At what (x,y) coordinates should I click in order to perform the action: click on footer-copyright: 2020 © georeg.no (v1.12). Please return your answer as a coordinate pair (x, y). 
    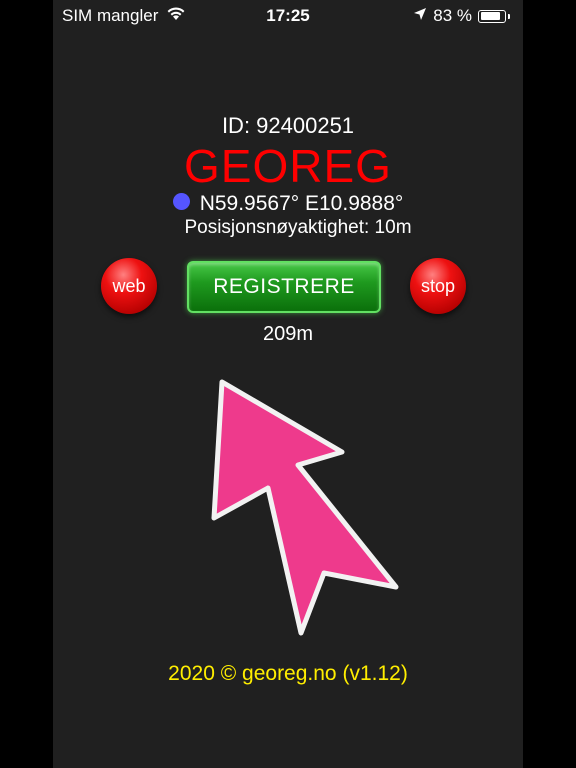
    Looking at the image, I should click on (288, 673).